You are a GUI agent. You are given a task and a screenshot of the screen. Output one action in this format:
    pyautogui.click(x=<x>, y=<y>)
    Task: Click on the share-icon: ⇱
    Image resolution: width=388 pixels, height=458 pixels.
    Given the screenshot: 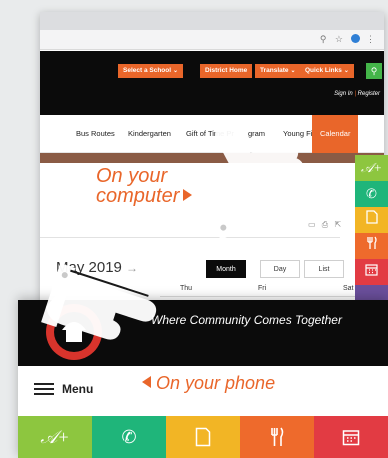 What is the action you would take?
    pyautogui.click(x=338, y=224)
    